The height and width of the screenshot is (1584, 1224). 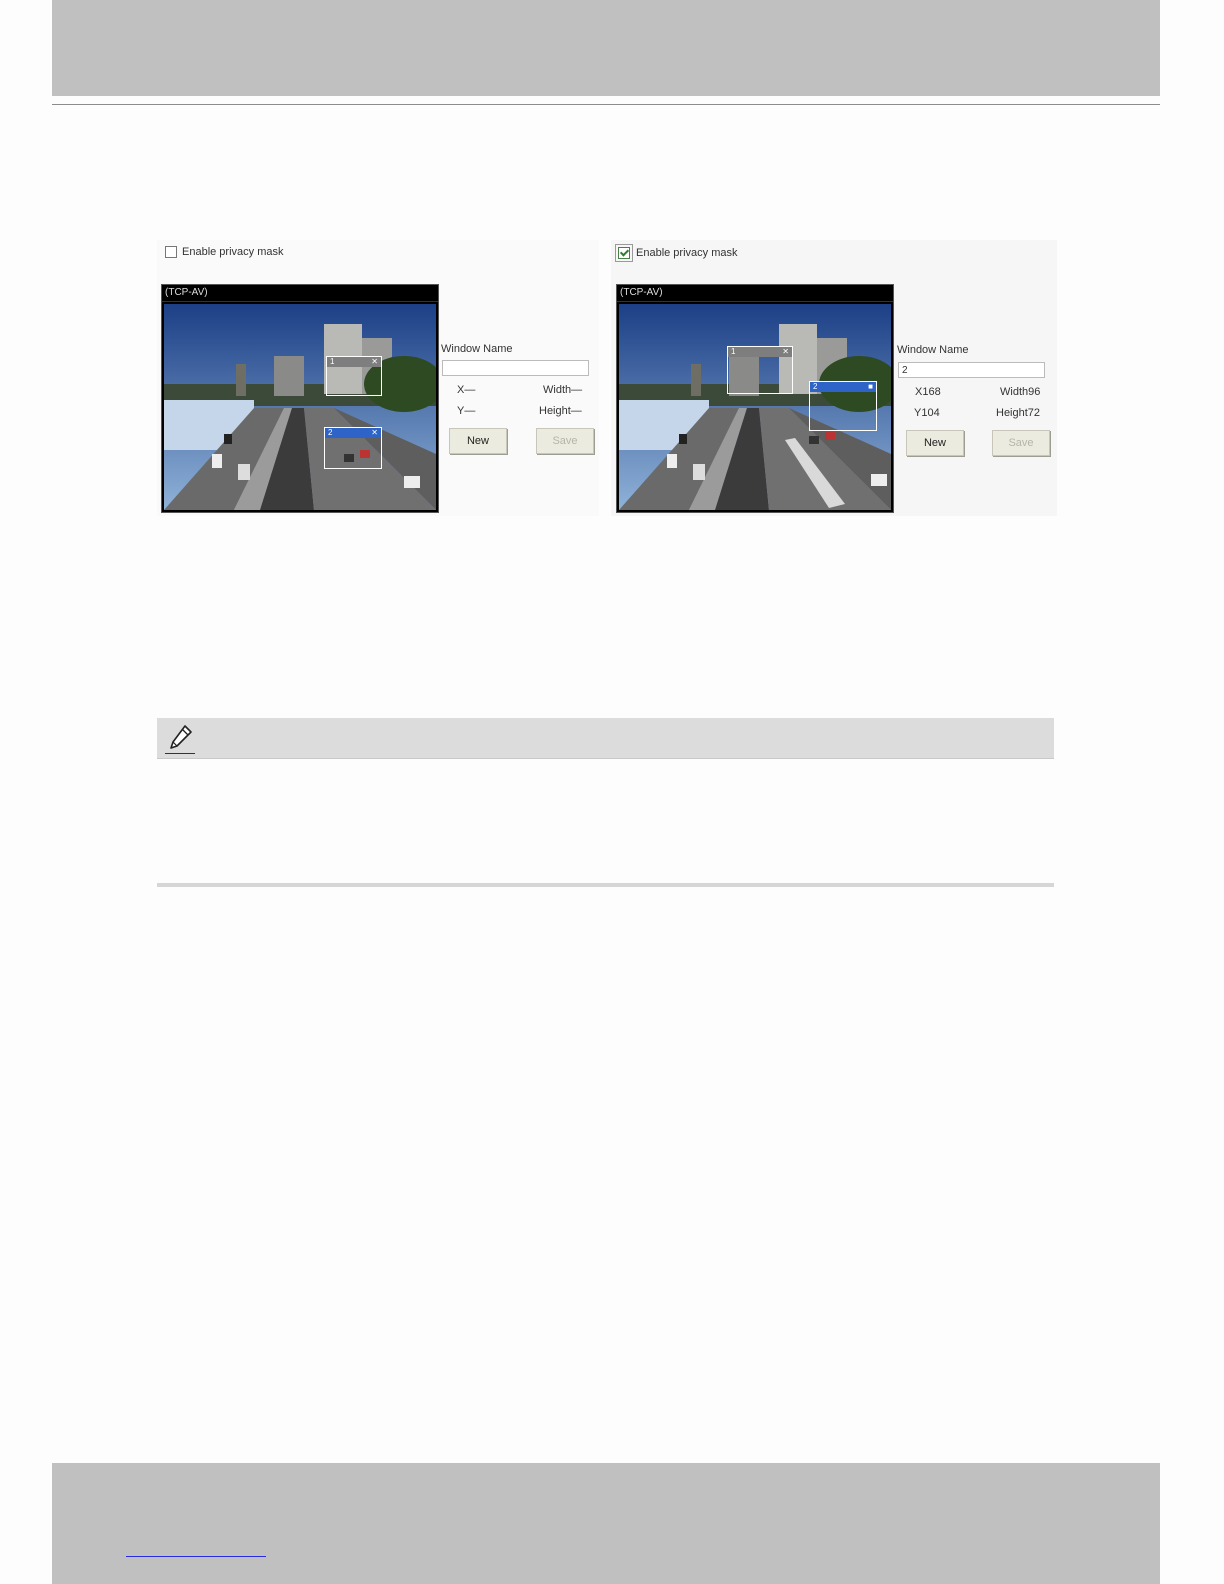 I want to click on width-value: Width—, so click(x=563, y=390).